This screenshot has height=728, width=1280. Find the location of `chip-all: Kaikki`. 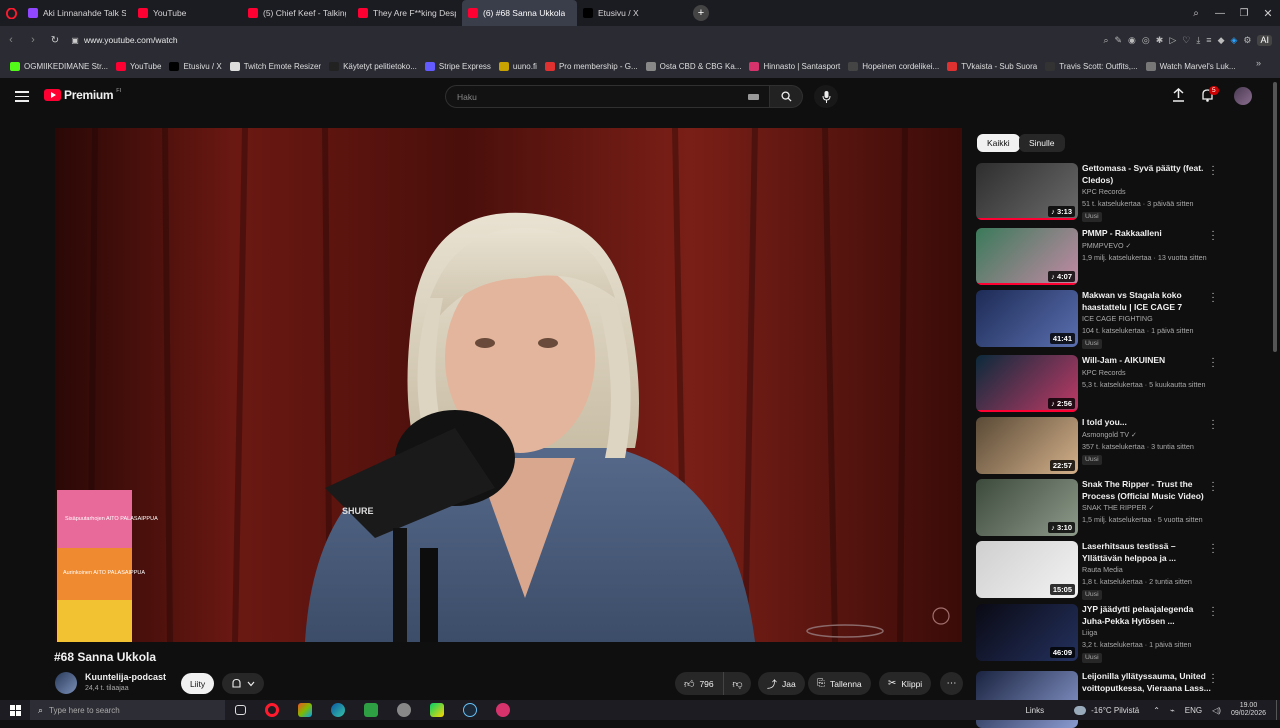

chip-all: Kaikki is located at coordinates (998, 143).